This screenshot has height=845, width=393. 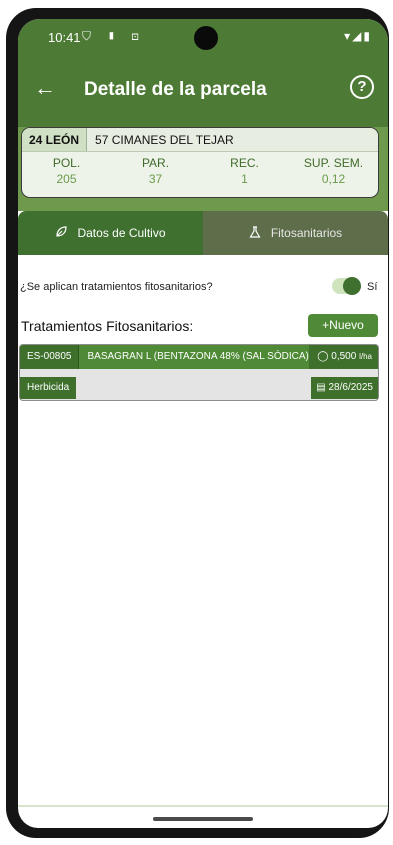 I want to click on camera-cutout, so click(x=206, y=38).